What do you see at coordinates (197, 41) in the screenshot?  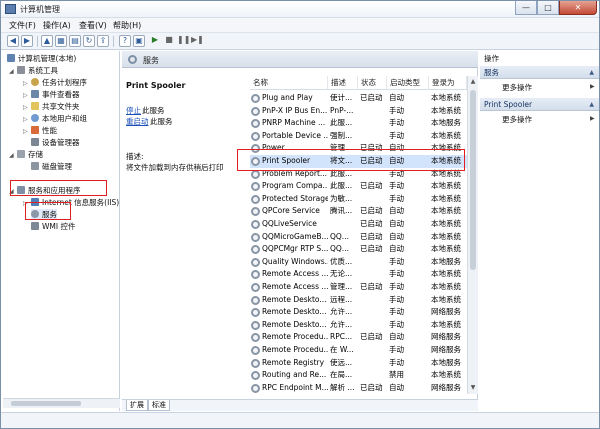 I see `restart-service-icon: ▶❚` at bounding box center [197, 41].